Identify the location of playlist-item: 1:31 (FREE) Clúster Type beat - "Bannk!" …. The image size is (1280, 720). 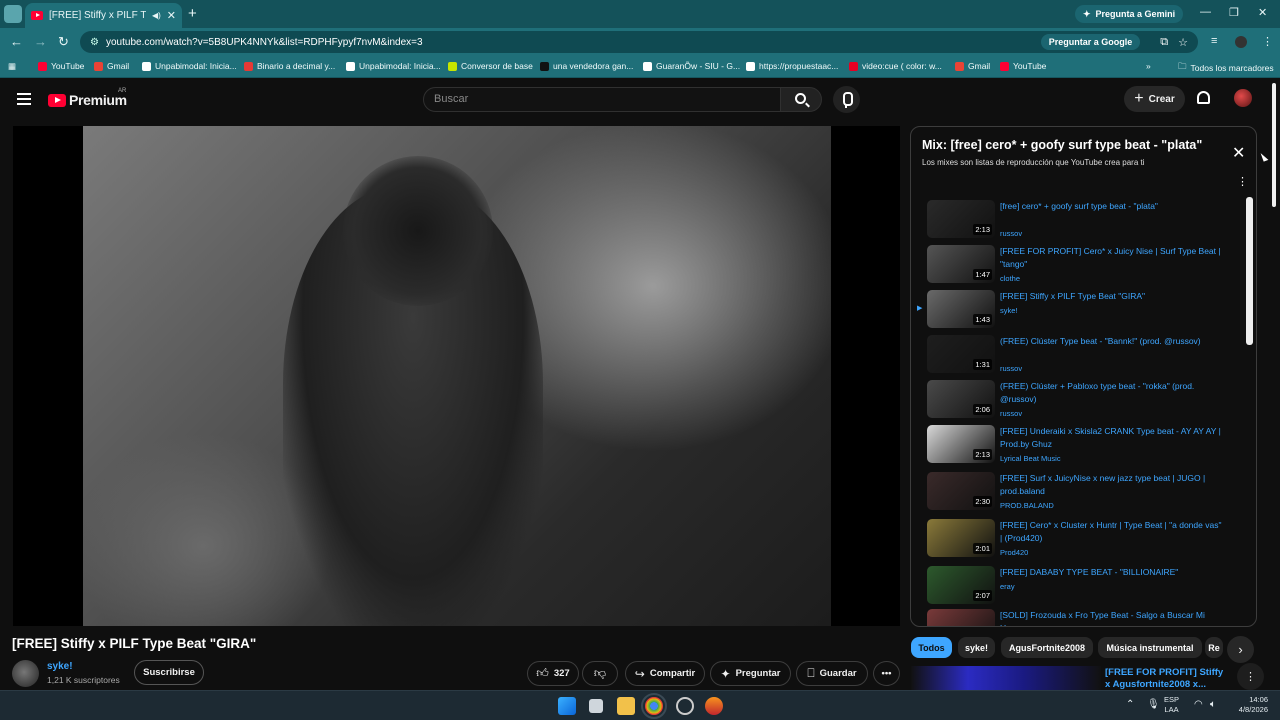
(1077, 357).